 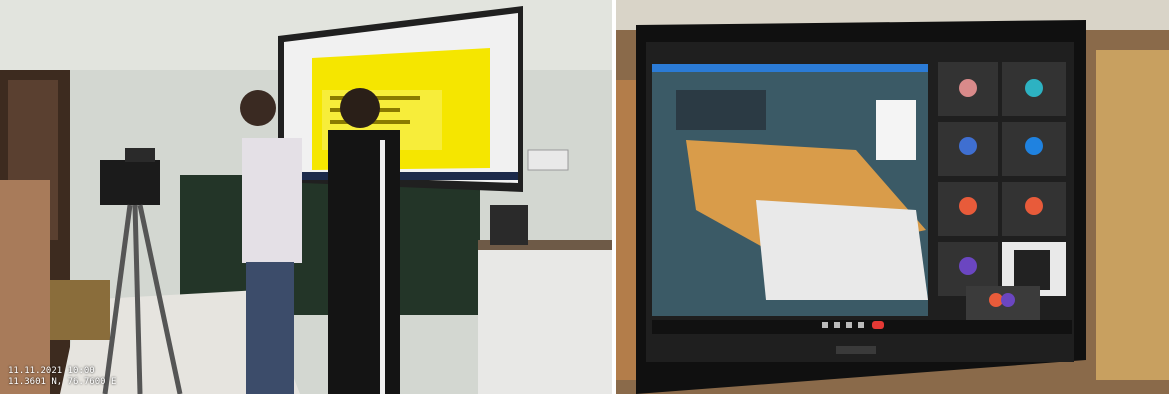 I want to click on present-icon, so click(x=849, y=325).